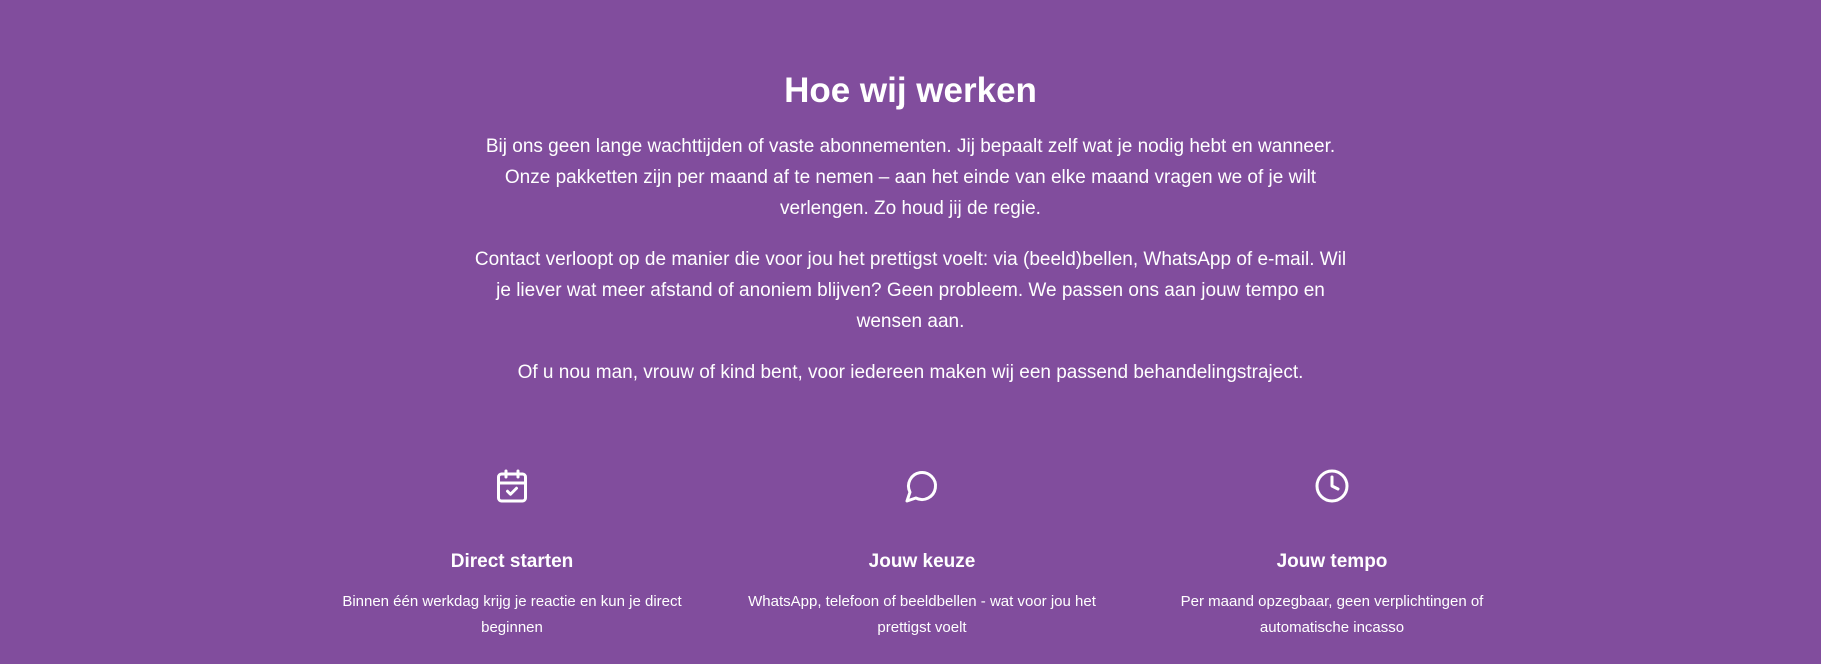 The height and width of the screenshot is (664, 1821). I want to click on section-title: Hoe wij werken, so click(910, 90).